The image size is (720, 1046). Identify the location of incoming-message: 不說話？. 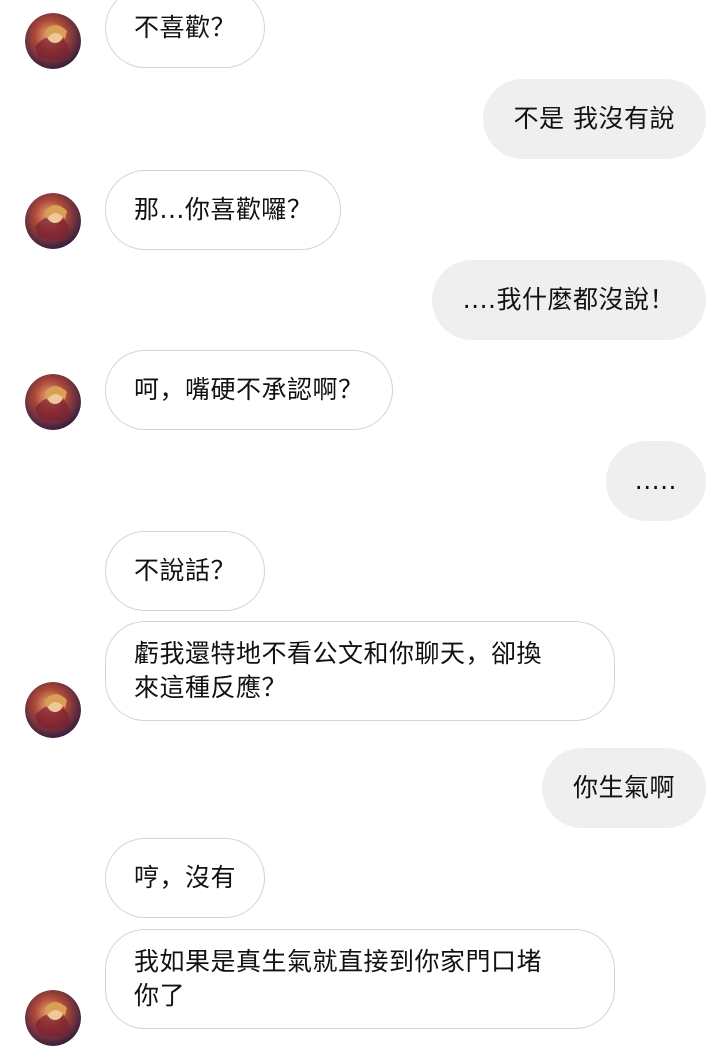
(185, 571).